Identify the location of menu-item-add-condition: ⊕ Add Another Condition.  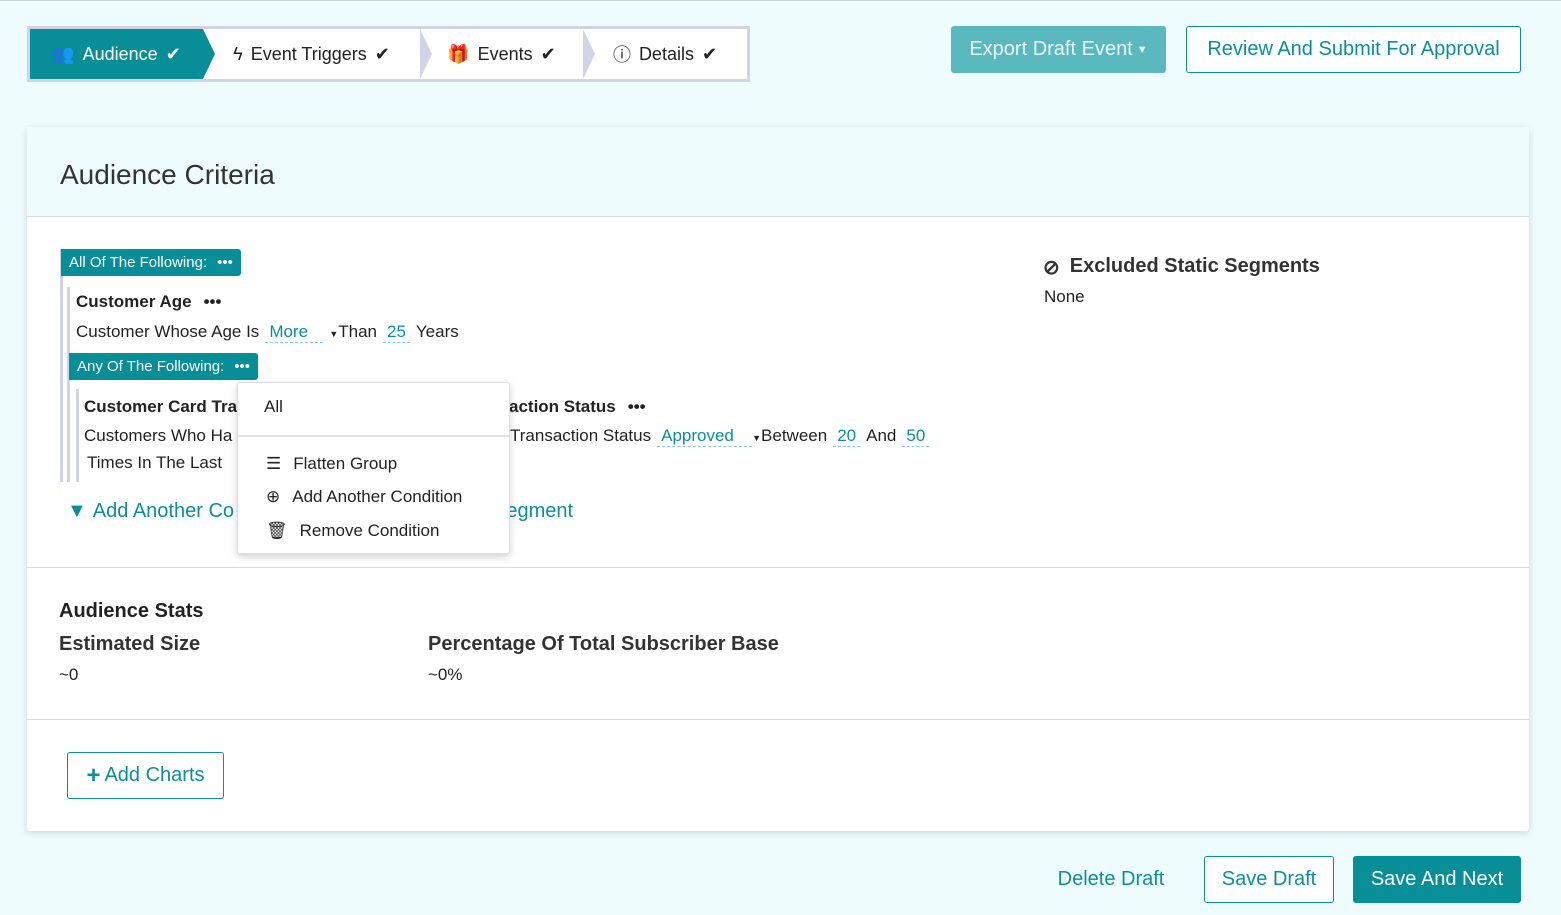
(364, 497).